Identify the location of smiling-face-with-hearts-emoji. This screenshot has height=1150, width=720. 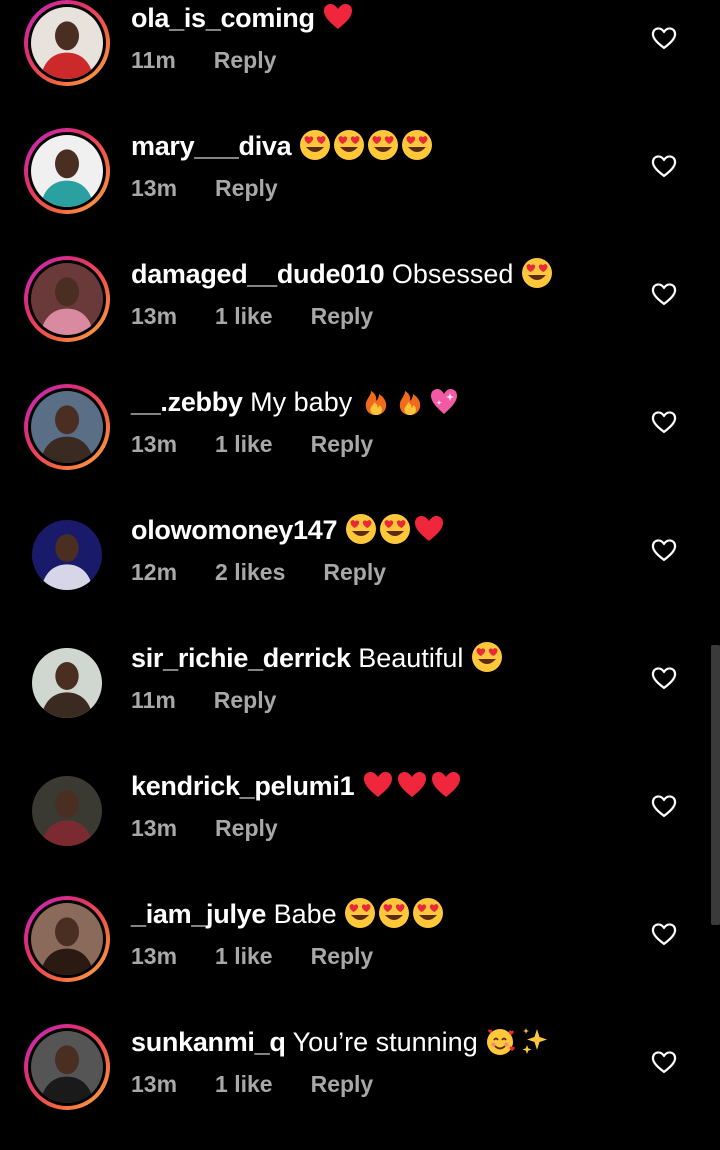
(501, 1041).